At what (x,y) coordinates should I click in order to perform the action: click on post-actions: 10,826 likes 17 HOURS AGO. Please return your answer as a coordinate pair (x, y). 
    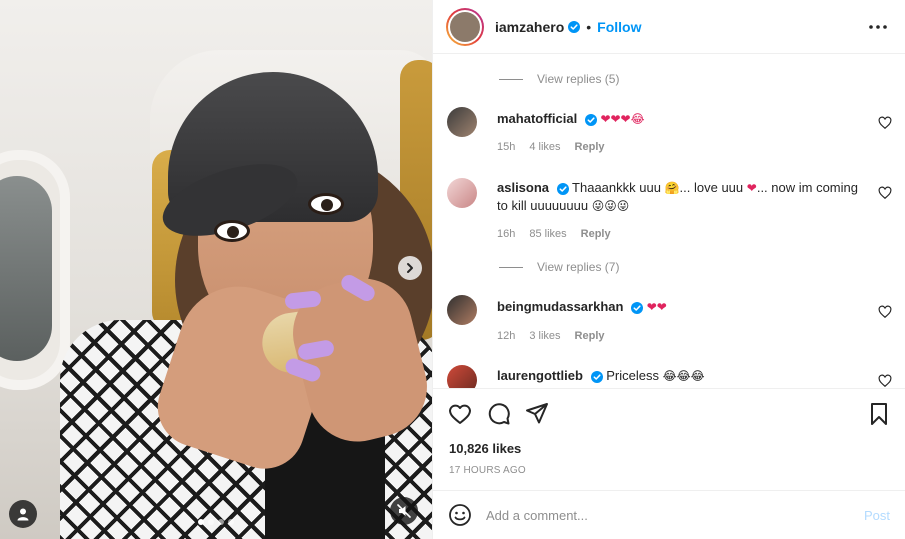
    Looking at the image, I should click on (669, 439).